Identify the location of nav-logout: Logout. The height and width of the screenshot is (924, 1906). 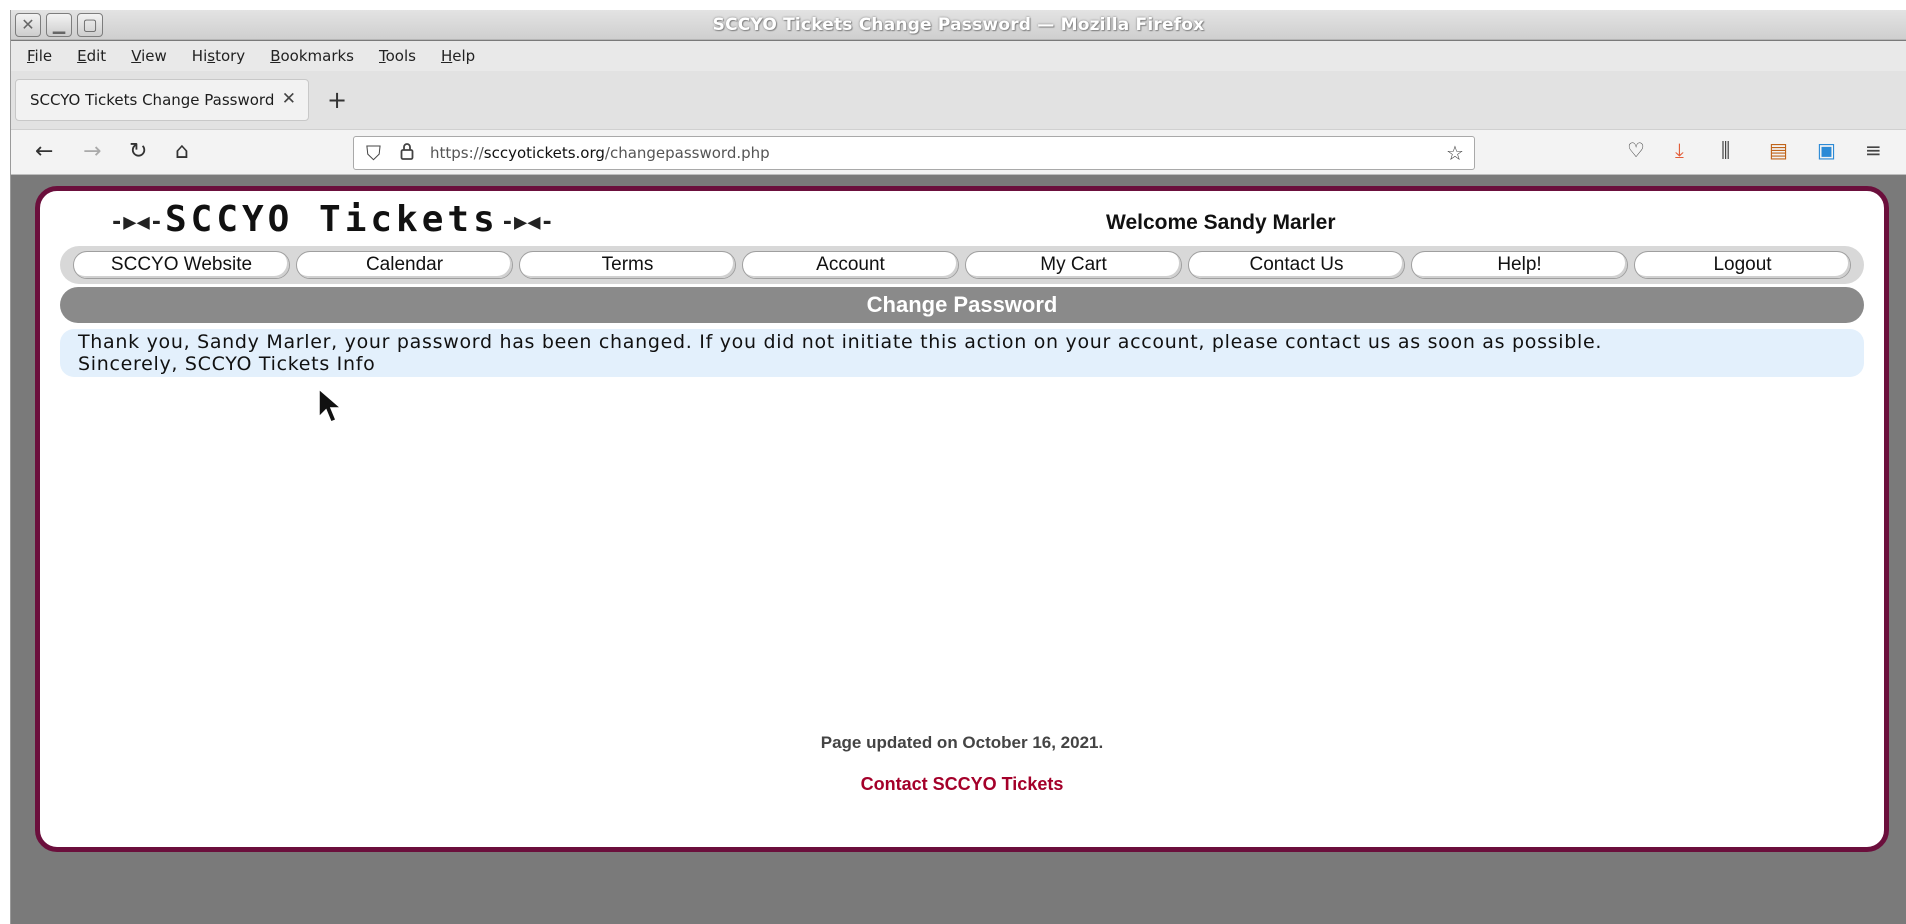
(1742, 265).